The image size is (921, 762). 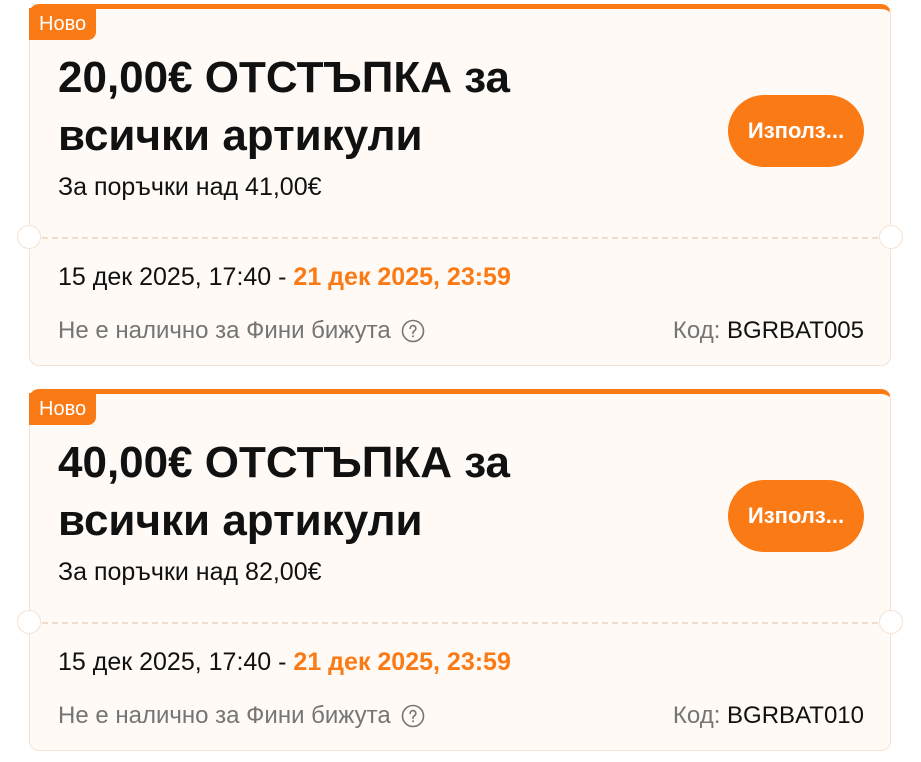 I want to click on code-value: BGRBAT005, so click(x=795, y=330).